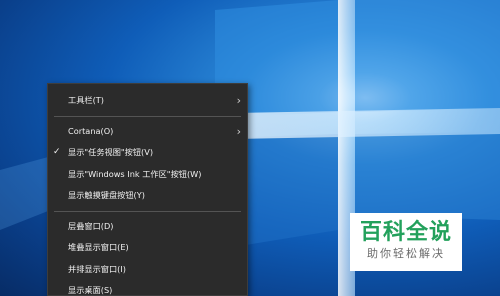  What do you see at coordinates (147, 248) in the screenshot?
I see `menu-item-stack-windows: 堆叠显示窗口(E)` at bounding box center [147, 248].